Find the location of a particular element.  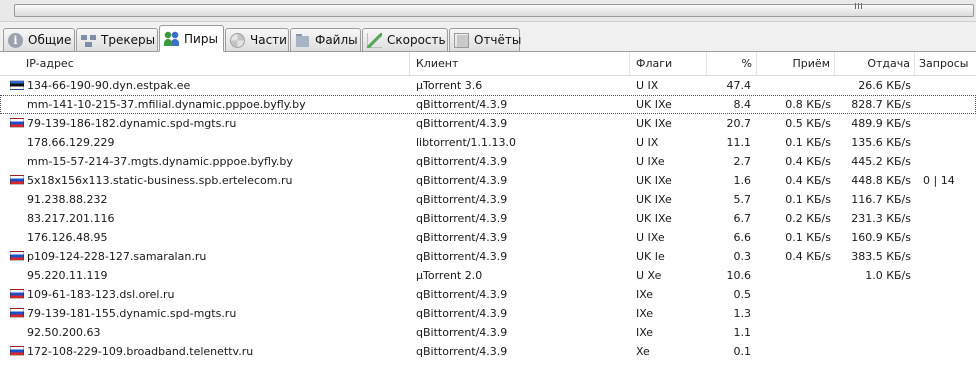

tab-trackers: Трекеры is located at coordinates (117, 39).